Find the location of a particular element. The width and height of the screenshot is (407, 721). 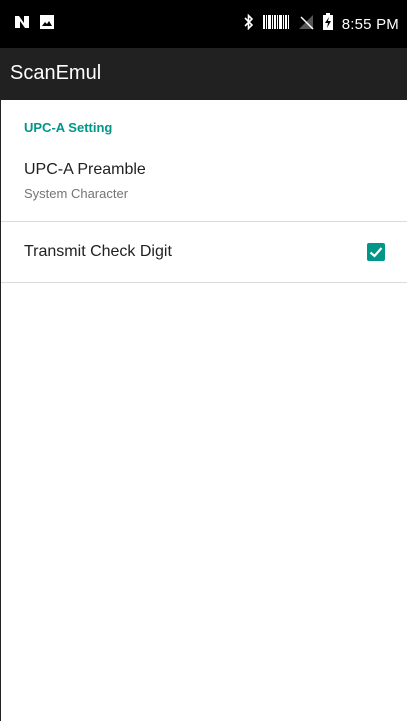

status-bar-left is located at coordinates (34, 24).